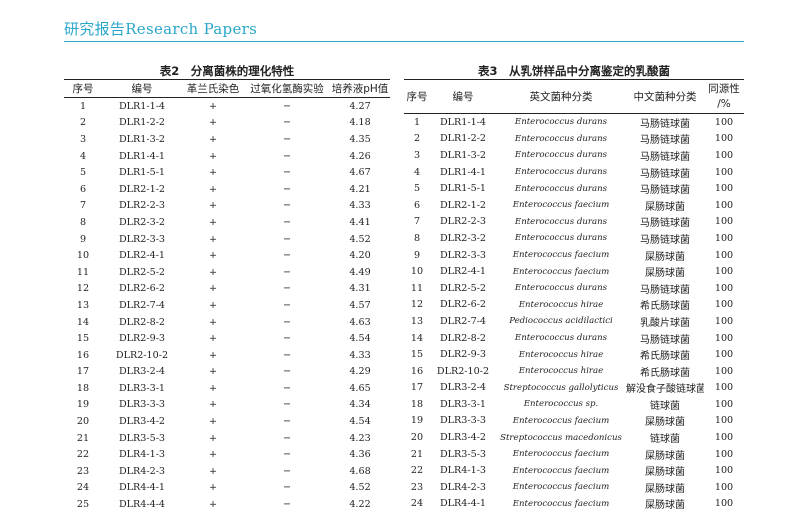  Describe the element at coordinates (83, 405) in the screenshot. I see `table-cell: 19` at that location.